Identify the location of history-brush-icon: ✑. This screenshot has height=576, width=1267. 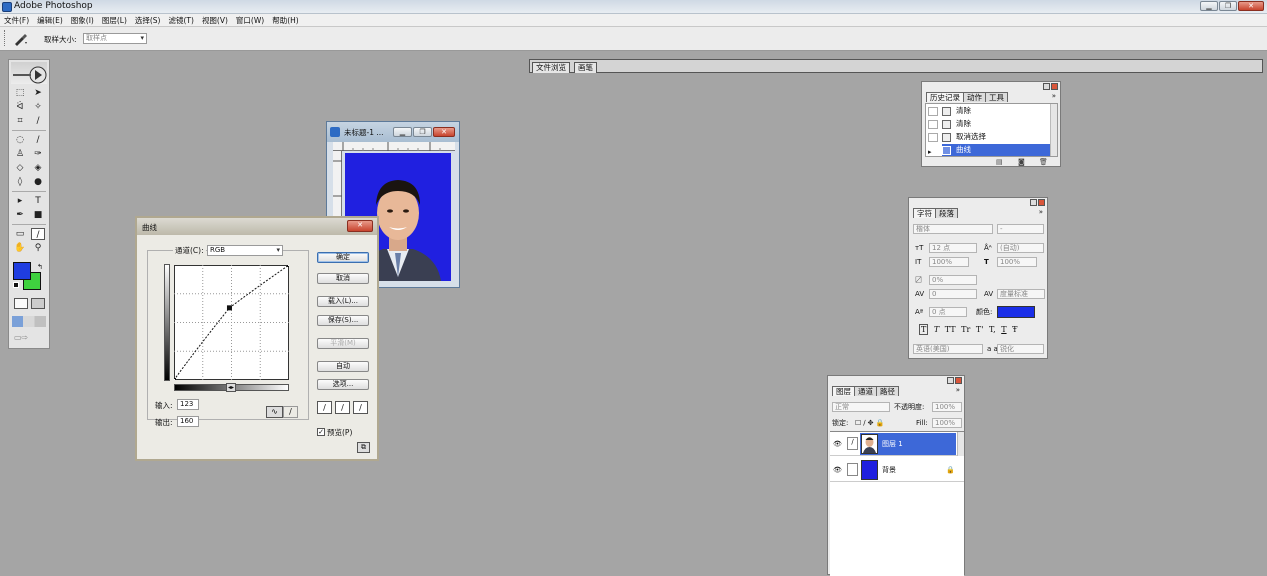
(38, 154).